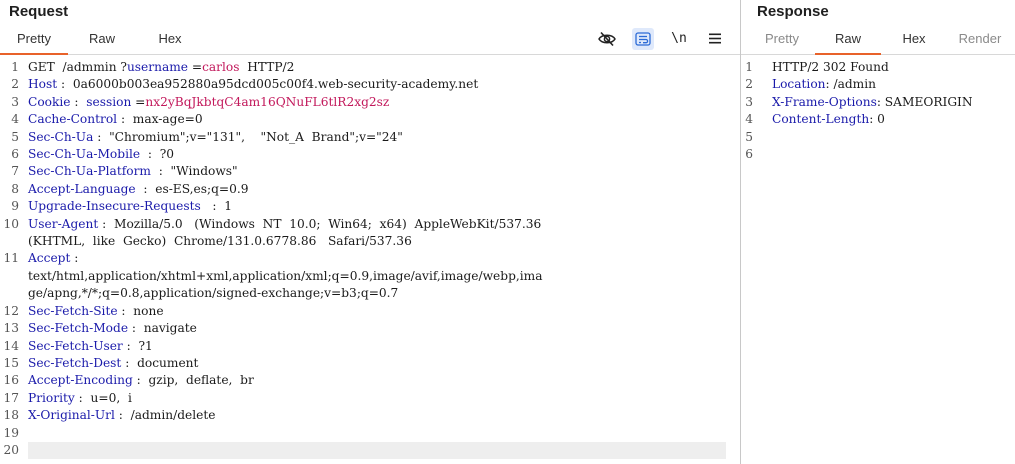 This screenshot has width=1015, height=464. What do you see at coordinates (170, 38) in the screenshot?
I see `tab-request-hex: Hex` at bounding box center [170, 38].